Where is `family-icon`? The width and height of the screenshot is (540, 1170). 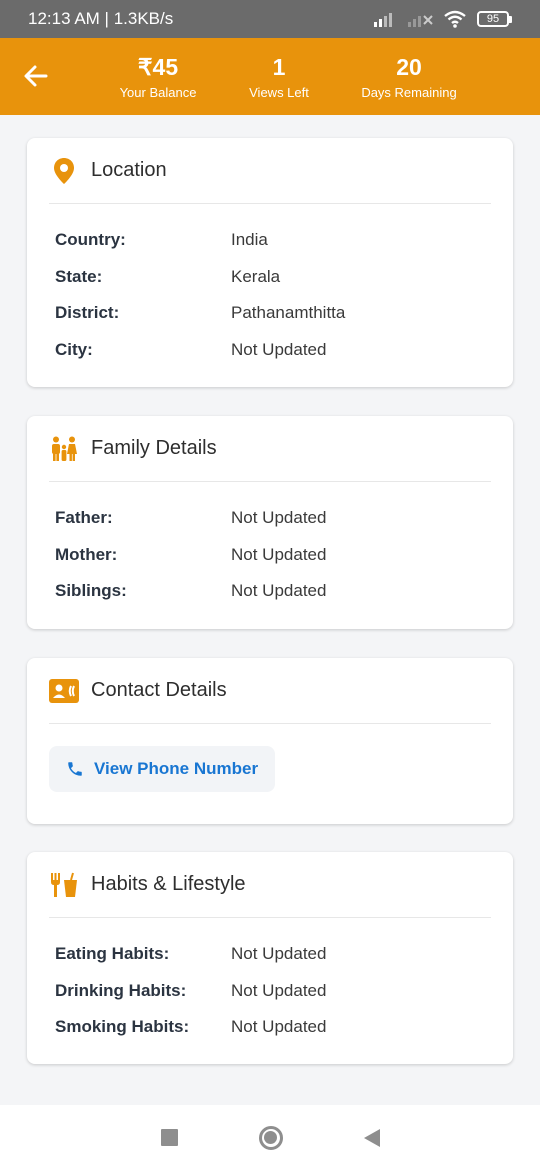 family-icon is located at coordinates (64, 449).